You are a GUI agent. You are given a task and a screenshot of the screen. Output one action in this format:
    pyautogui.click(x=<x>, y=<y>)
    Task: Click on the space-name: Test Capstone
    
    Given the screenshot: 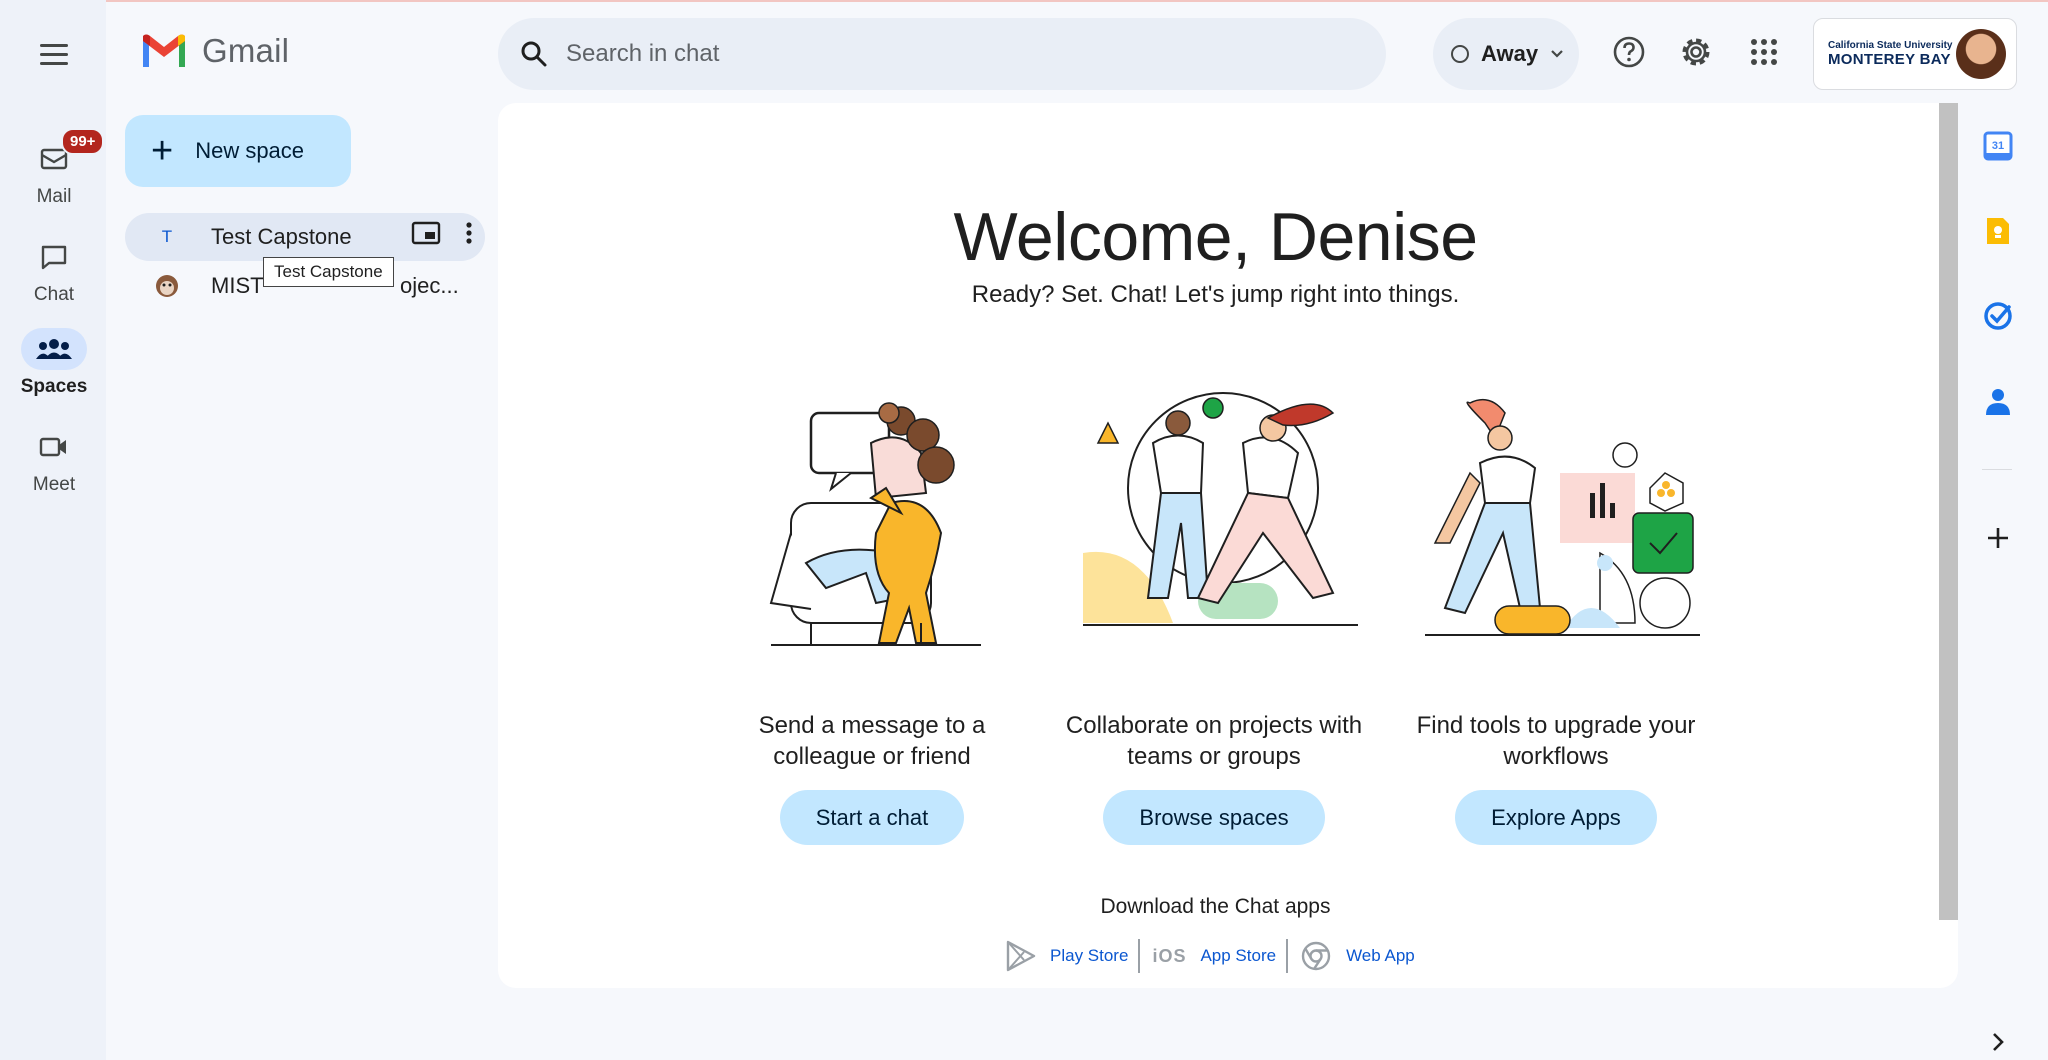 What is the action you would take?
    pyautogui.click(x=281, y=236)
    